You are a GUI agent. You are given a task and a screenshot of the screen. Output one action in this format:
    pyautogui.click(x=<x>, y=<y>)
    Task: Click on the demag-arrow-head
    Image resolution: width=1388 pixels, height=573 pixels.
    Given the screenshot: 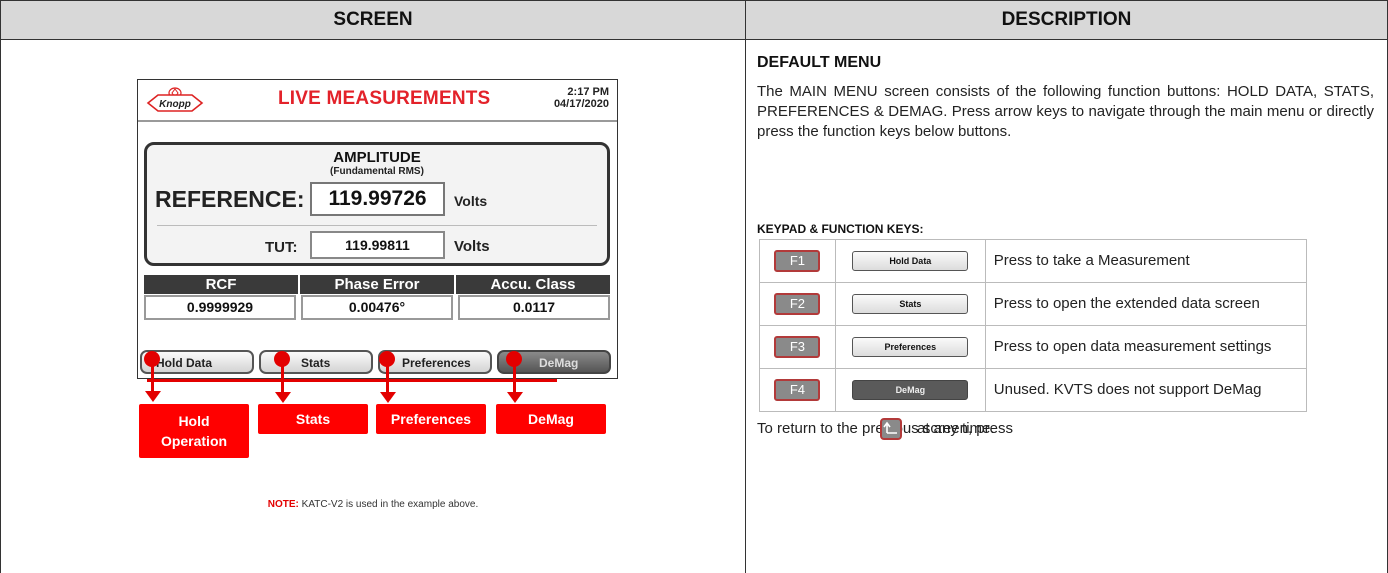 What is the action you would take?
    pyautogui.click(x=515, y=397)
    